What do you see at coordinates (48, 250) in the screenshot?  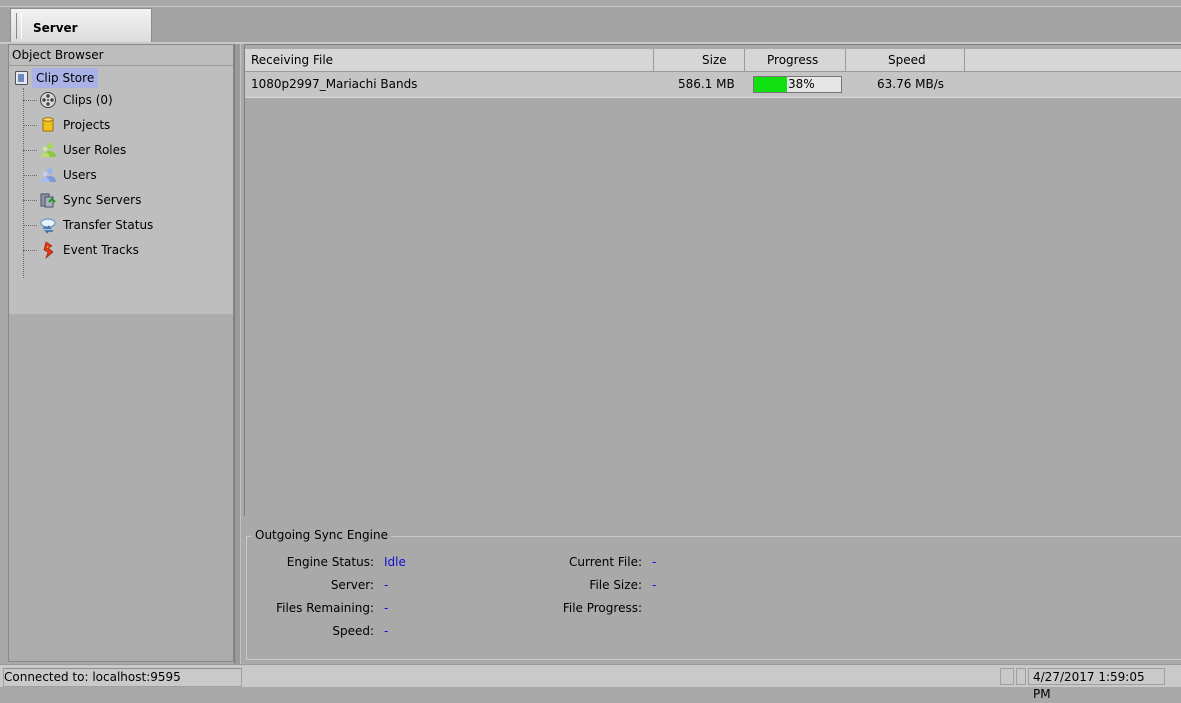 I see `event-tracks-icon` at bounding box center [48, 250].